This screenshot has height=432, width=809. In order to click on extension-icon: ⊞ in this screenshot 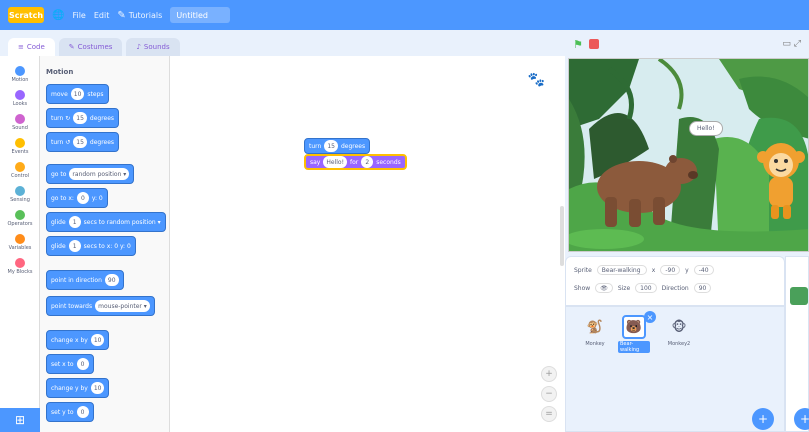, I will do `click(20, 420)`.